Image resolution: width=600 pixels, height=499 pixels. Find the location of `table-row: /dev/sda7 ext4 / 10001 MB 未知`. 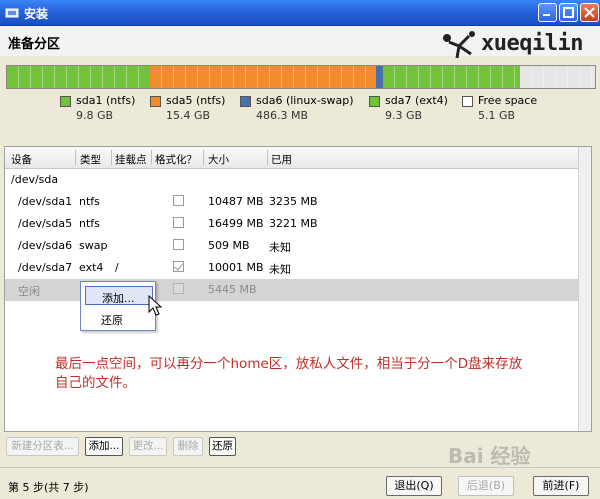

table-row: /dev/sda7 ext4 / 10001 MB 未知 is located at coordinates (292, 268).